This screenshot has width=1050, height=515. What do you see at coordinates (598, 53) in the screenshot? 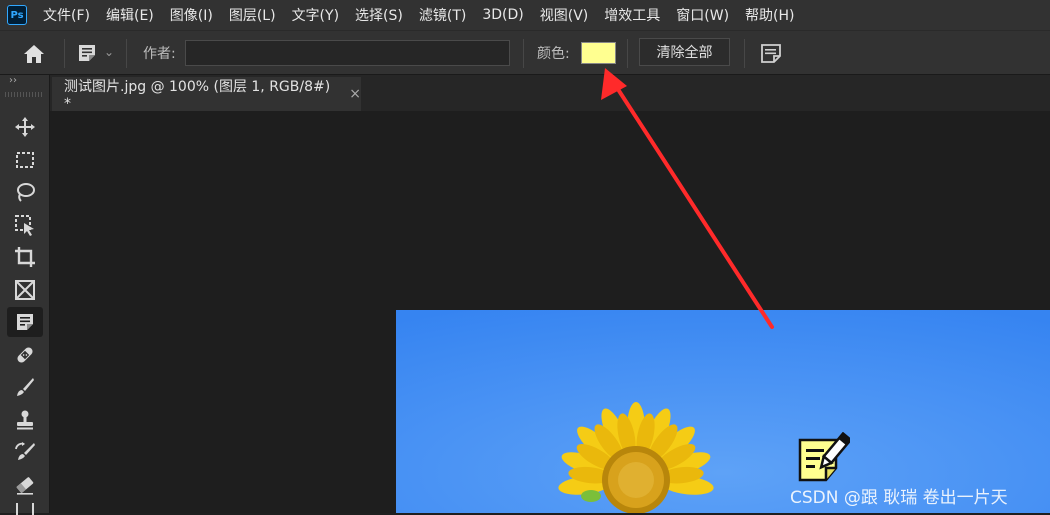
I see `note-color-swatch` at bounding box center [598, 53].